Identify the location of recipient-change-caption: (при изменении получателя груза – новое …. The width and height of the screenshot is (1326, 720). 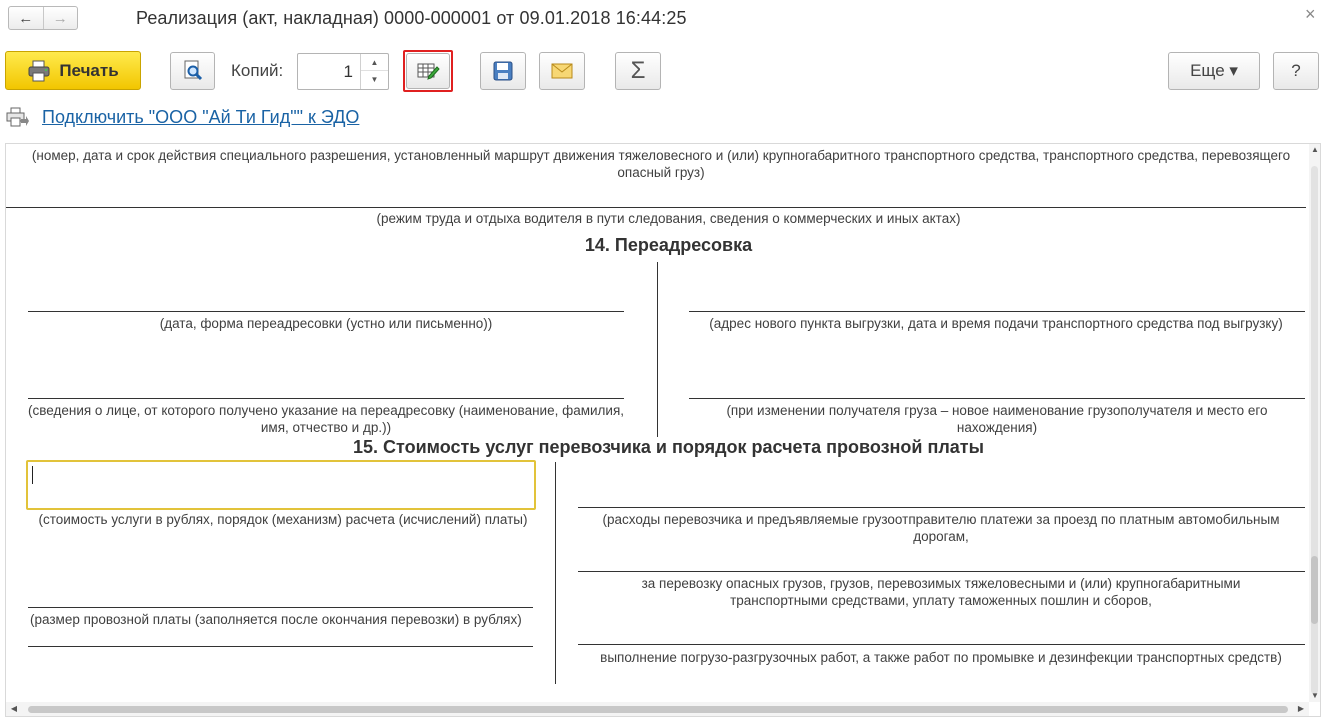
(997, 419).